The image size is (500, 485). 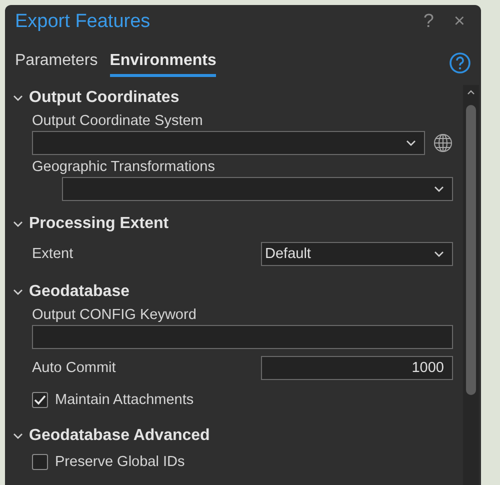 What do you see at coordinates (56, 63) in the screenshot?
I see `tab: Parameters` at bounding box center [56, 63].